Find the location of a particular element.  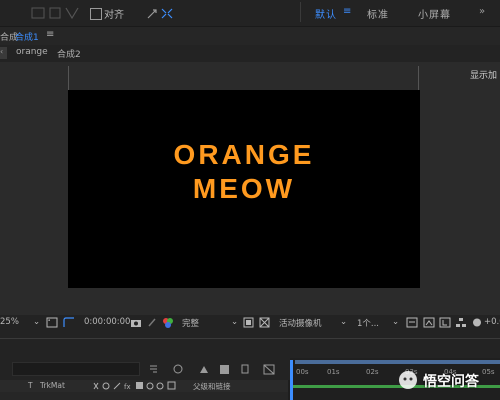

flowchart-icon is located at coordinates (461, 322).